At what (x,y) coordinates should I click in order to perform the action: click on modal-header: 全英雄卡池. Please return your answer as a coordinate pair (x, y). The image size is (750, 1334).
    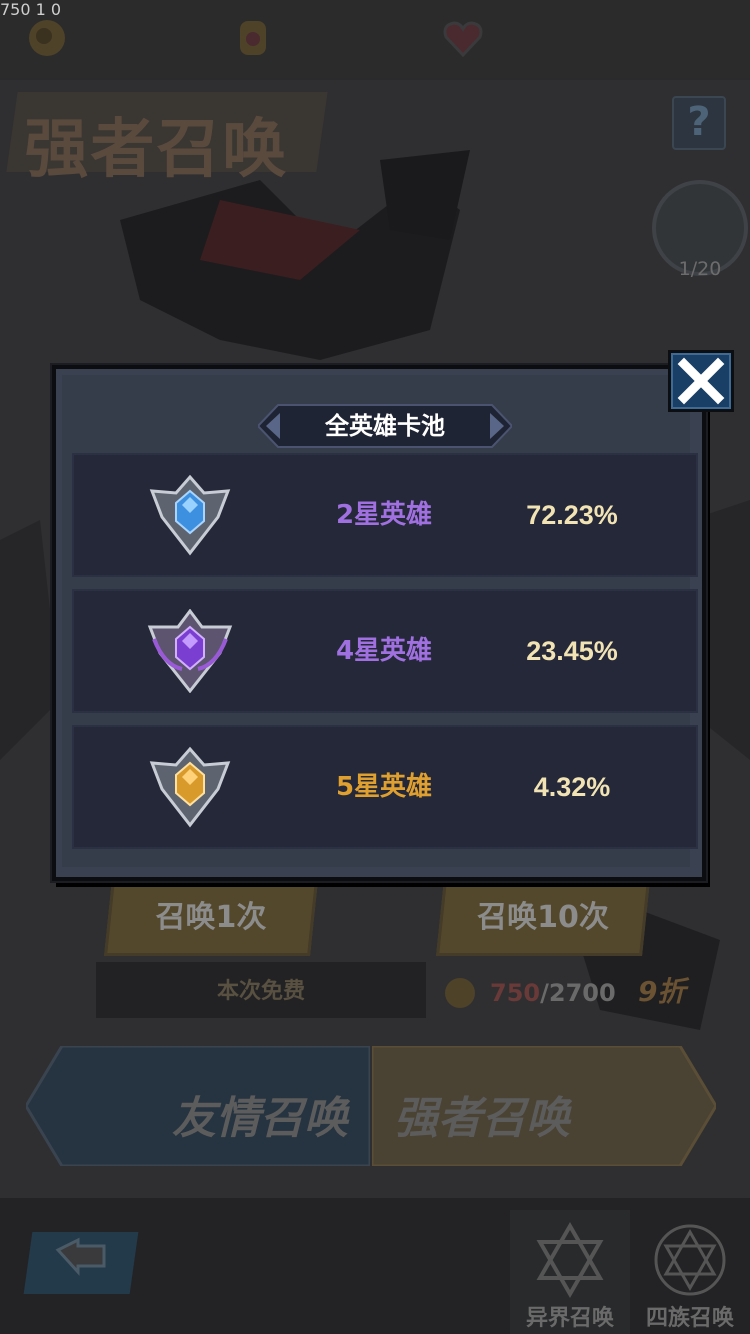
    Looking at the image, I should click on (385, 426).